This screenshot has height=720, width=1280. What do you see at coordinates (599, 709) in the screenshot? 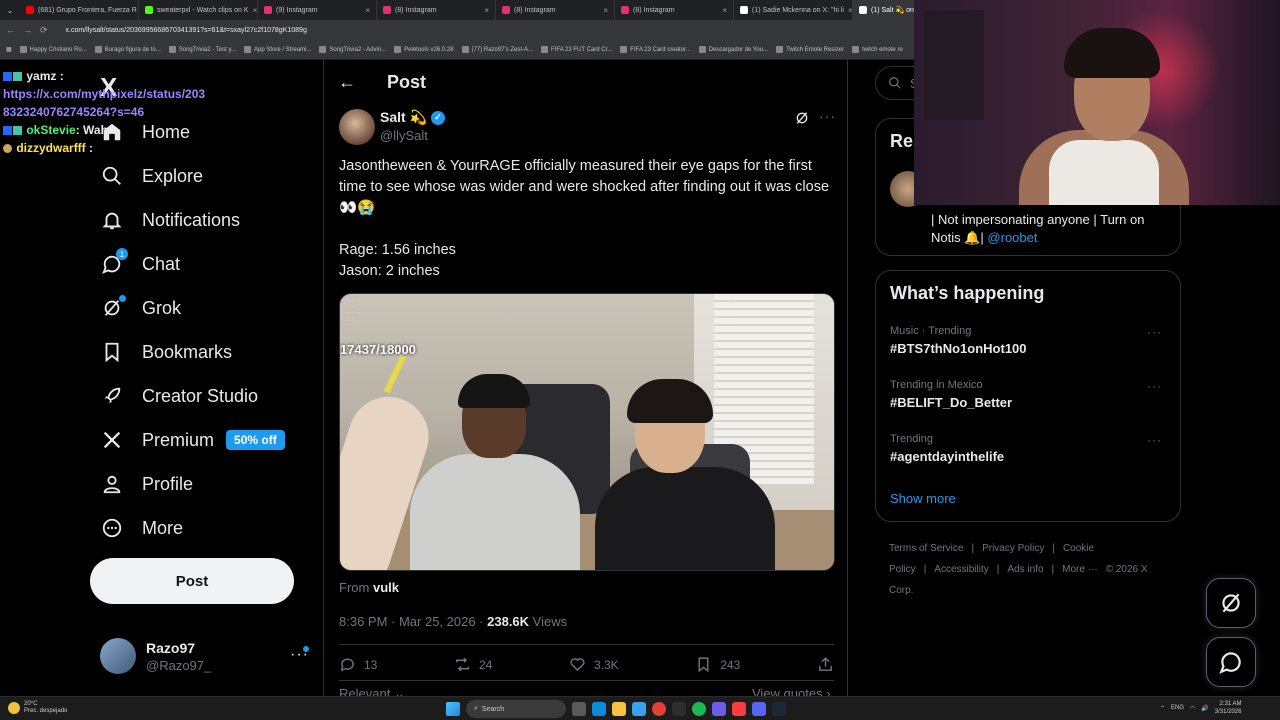
I see `edge-icon` at bounding box center [599, 709].